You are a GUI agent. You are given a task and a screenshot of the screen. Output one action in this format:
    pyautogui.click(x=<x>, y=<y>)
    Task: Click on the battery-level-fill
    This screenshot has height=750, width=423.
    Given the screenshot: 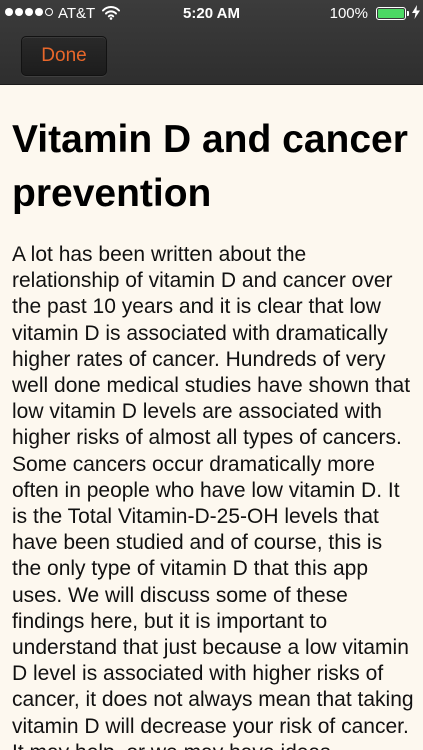 What is the action you would take?
    pyautogui.click(x=391, y=13)
    